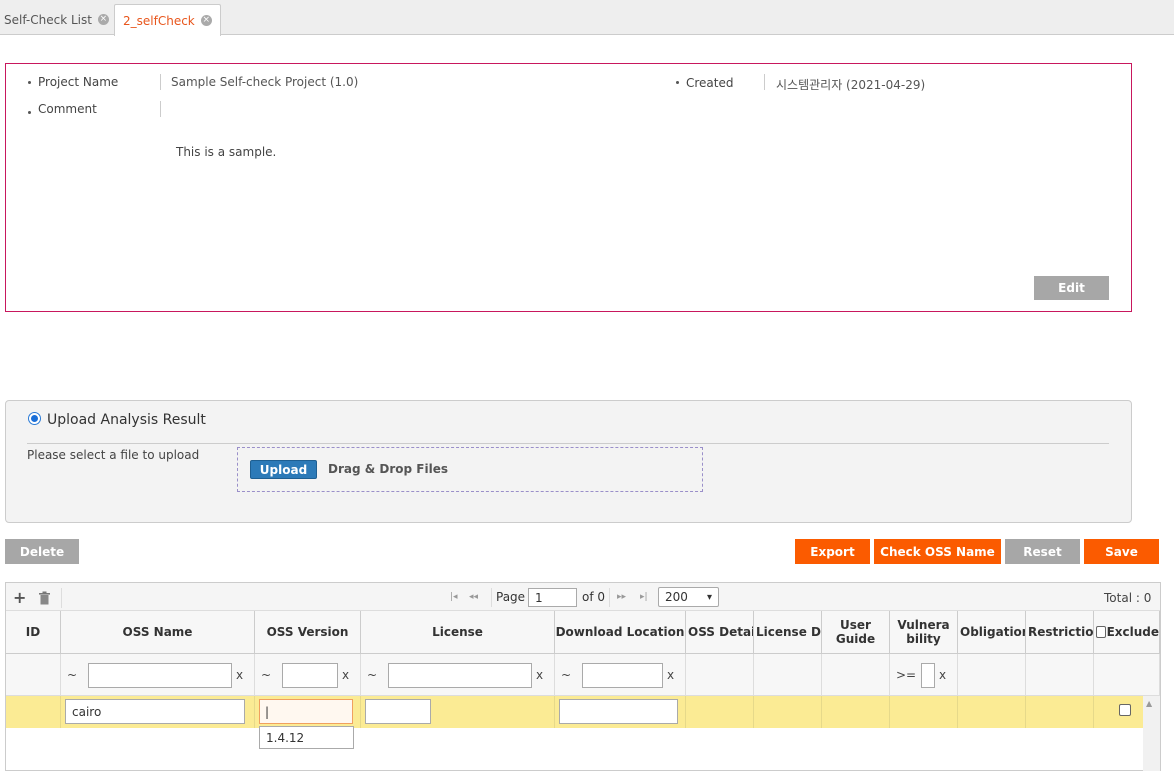 The image size is (1174, 771). I want to click on drag-drop-label: Drag & Drop Files, so click(388, 469).